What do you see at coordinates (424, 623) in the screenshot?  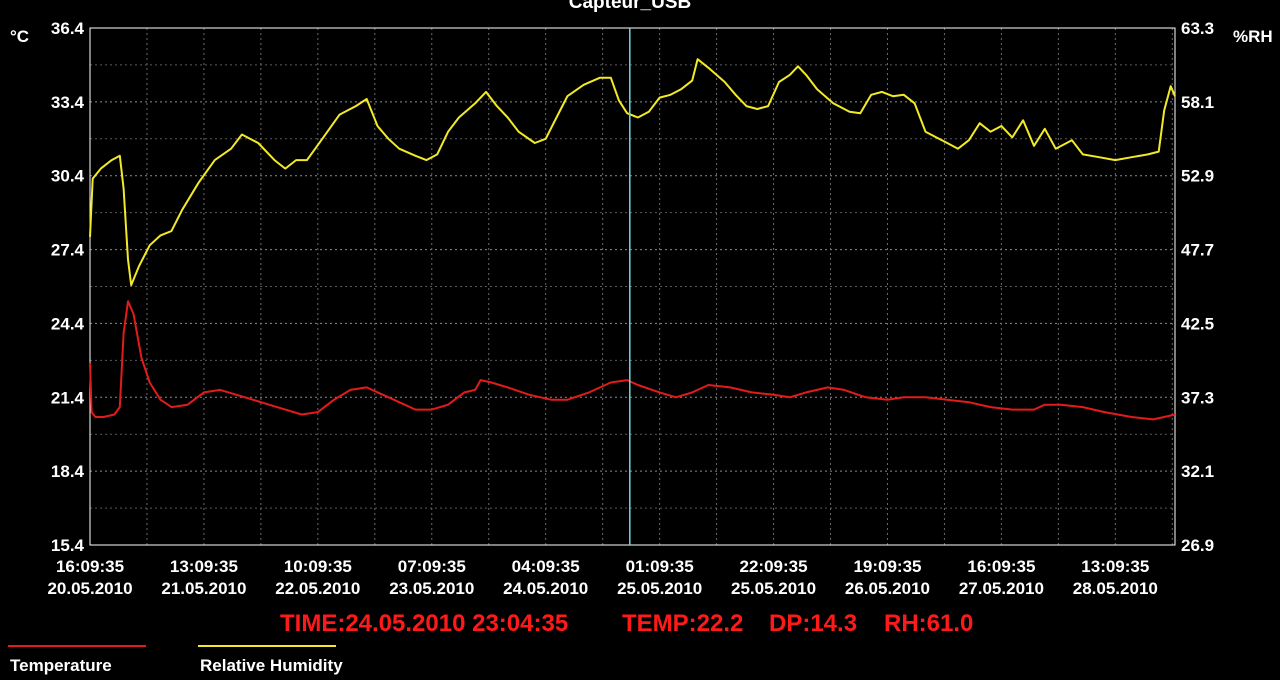 I see `readout-time: TIME:24.05.2010 23:04:35` at bounding box center [424, 623].